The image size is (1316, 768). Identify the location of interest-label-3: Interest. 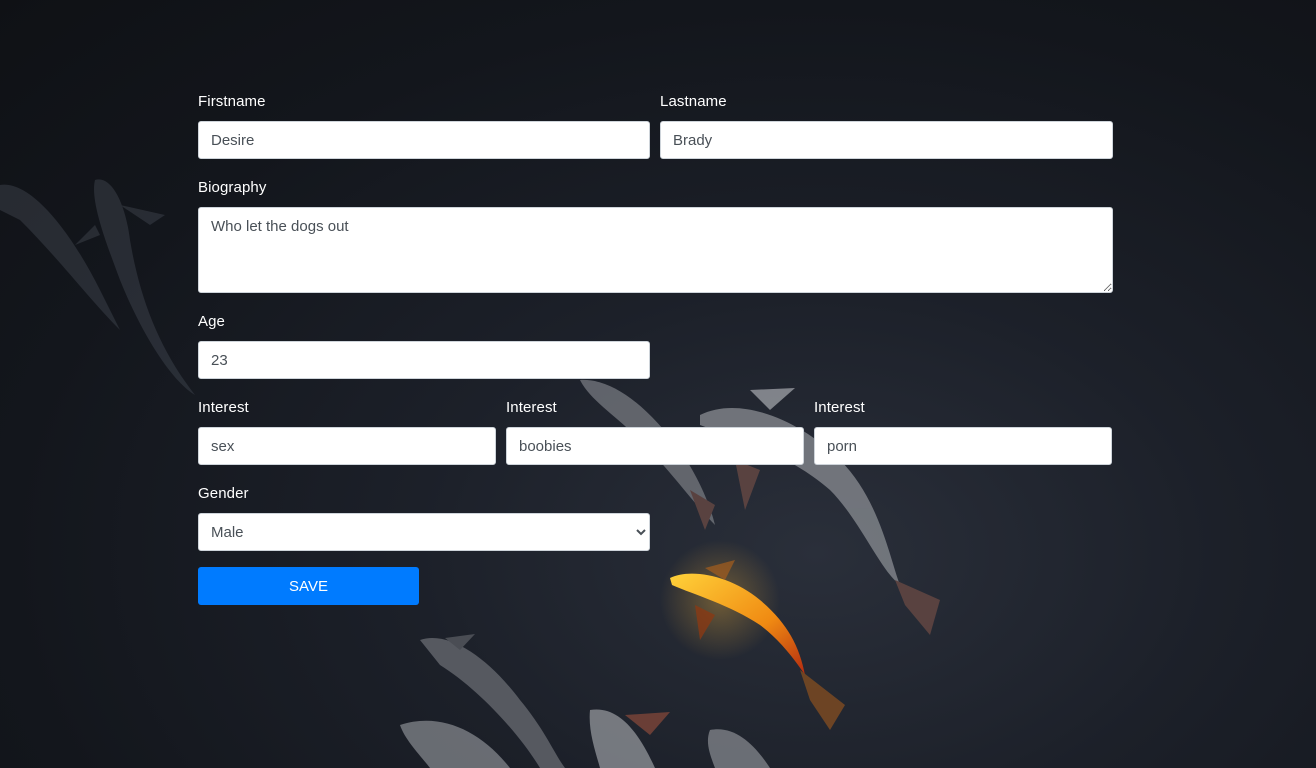
(839, 407).